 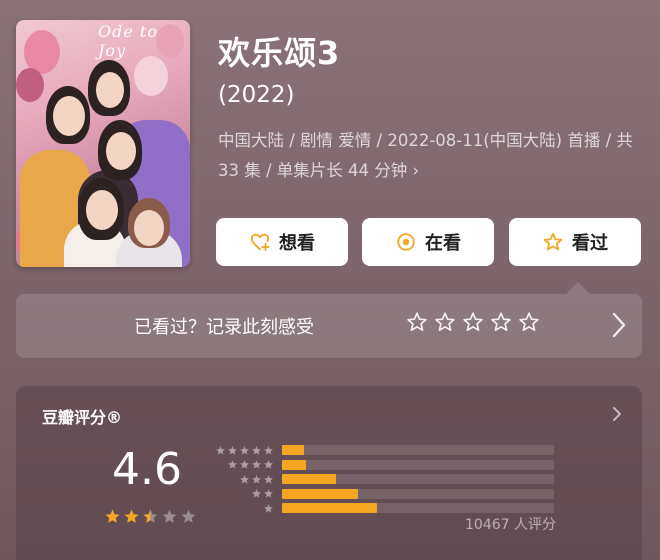 I want to click on watching-label: 在看, so click(x=443, y=243).